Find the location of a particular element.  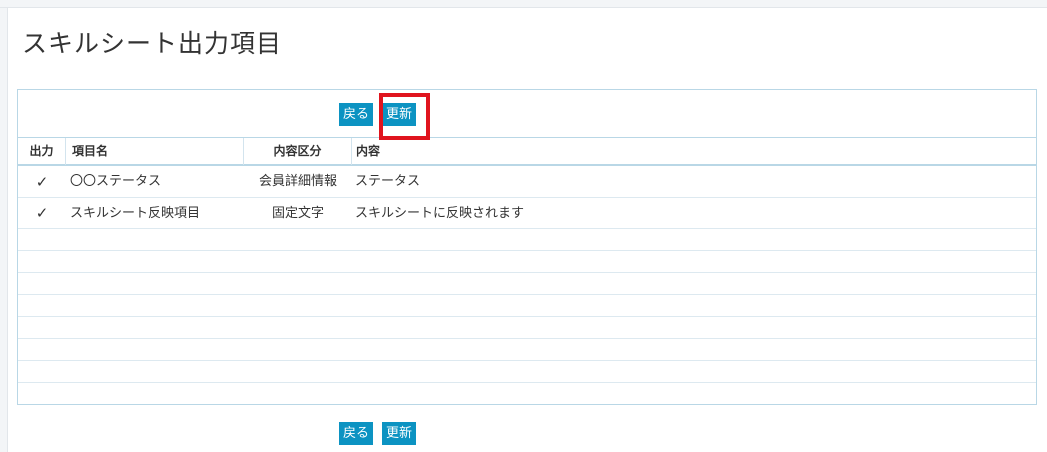

window-left-edge is located at coordinates (4, 230).